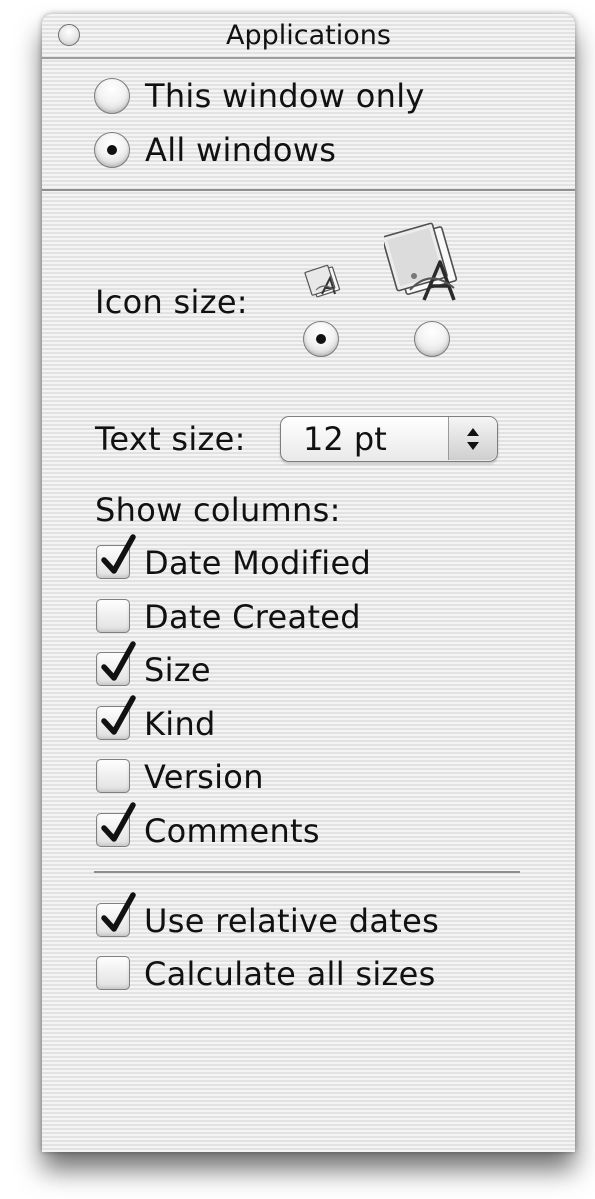 The image size is (595, 1199). Describe the element at coordinates (112, 96) in the screenshot. I see `radio-this-window-only` at that location.